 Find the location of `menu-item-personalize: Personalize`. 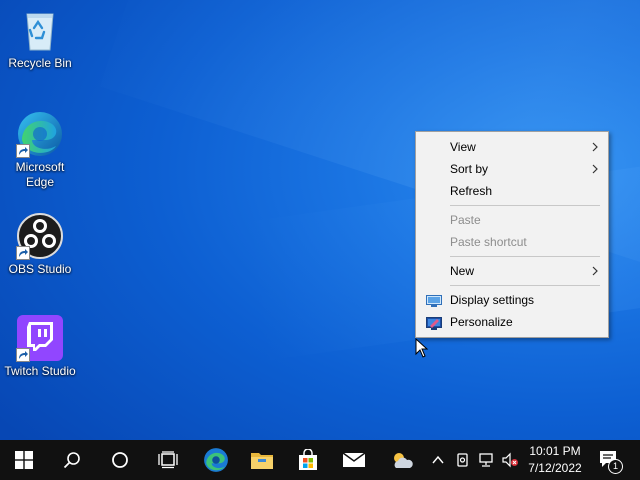

menu-item-personalize: Personalize is located at coordinates (512, 322).